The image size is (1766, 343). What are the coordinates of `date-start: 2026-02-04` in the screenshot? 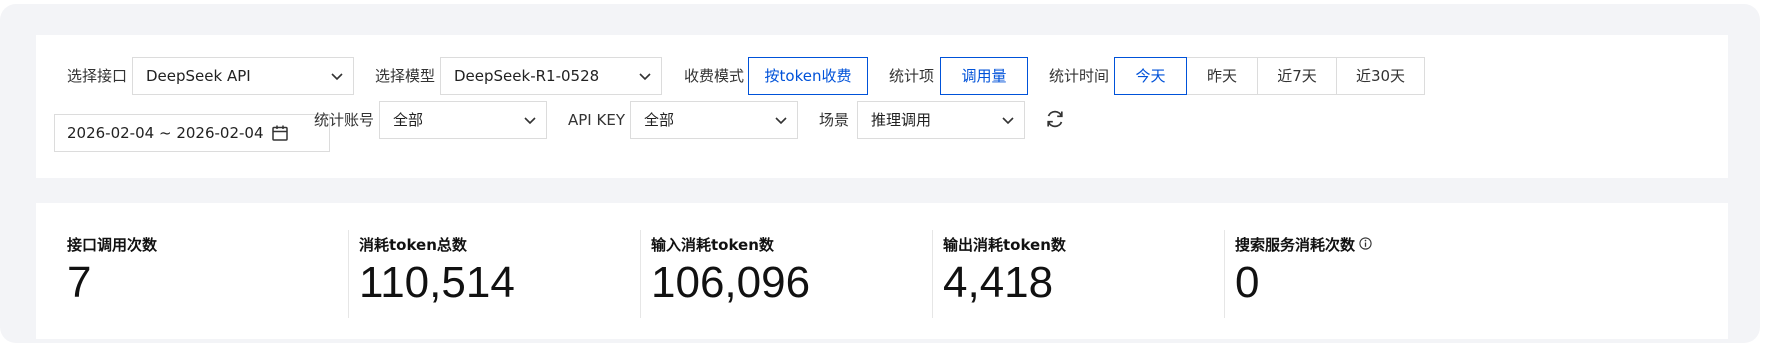 It's located at (111, 133).